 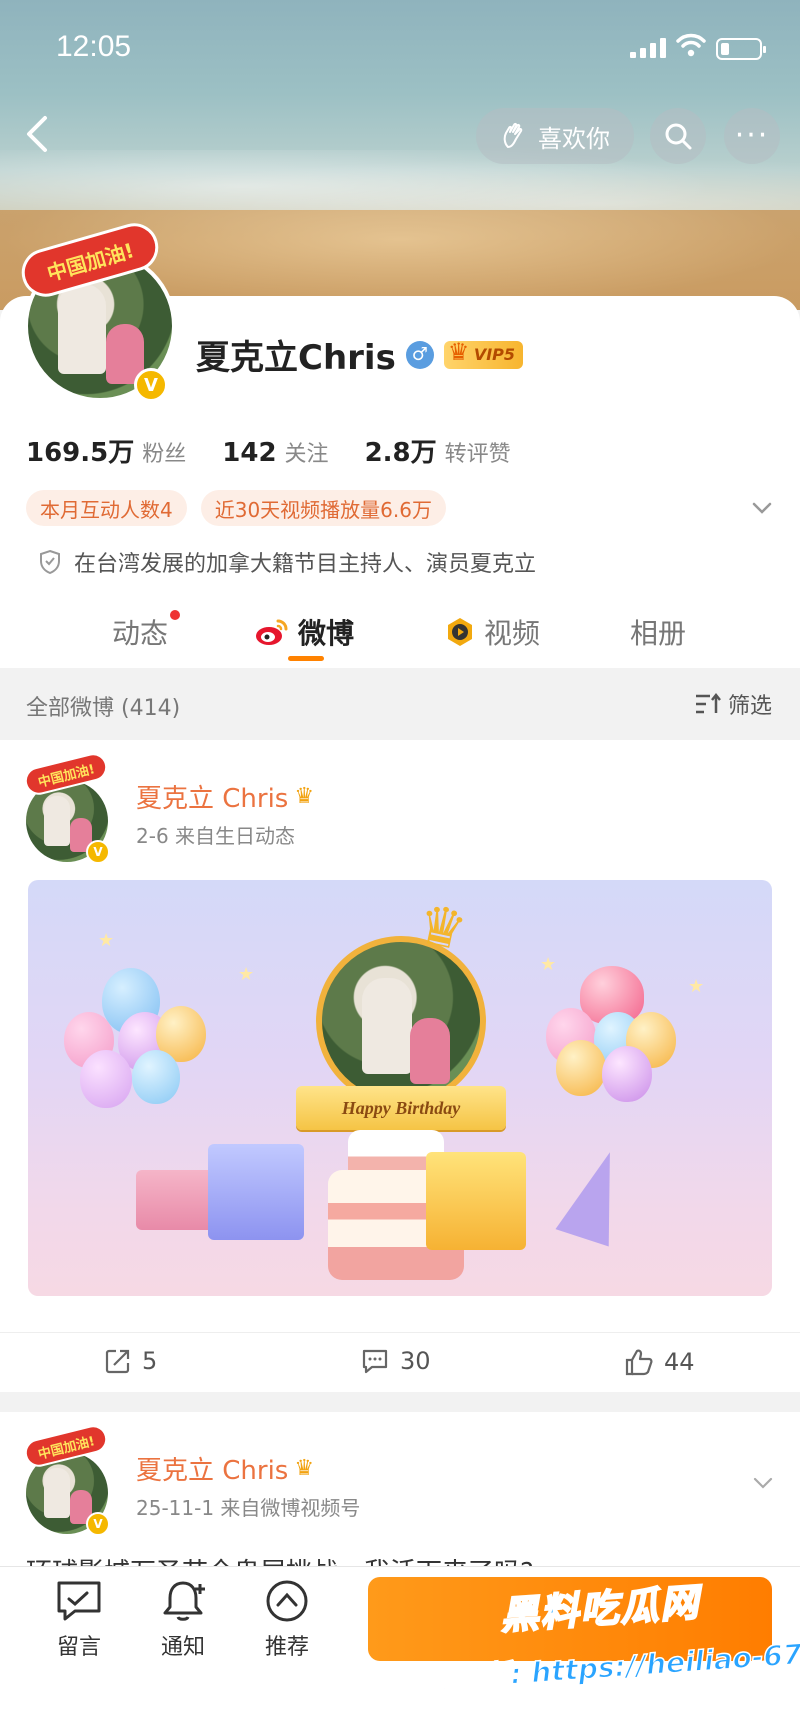 What do you see at coordinates (103, 708) in the screenshot?
I see `all-posts-count: 全部微博 (414)` at bounding box center [103, 708].